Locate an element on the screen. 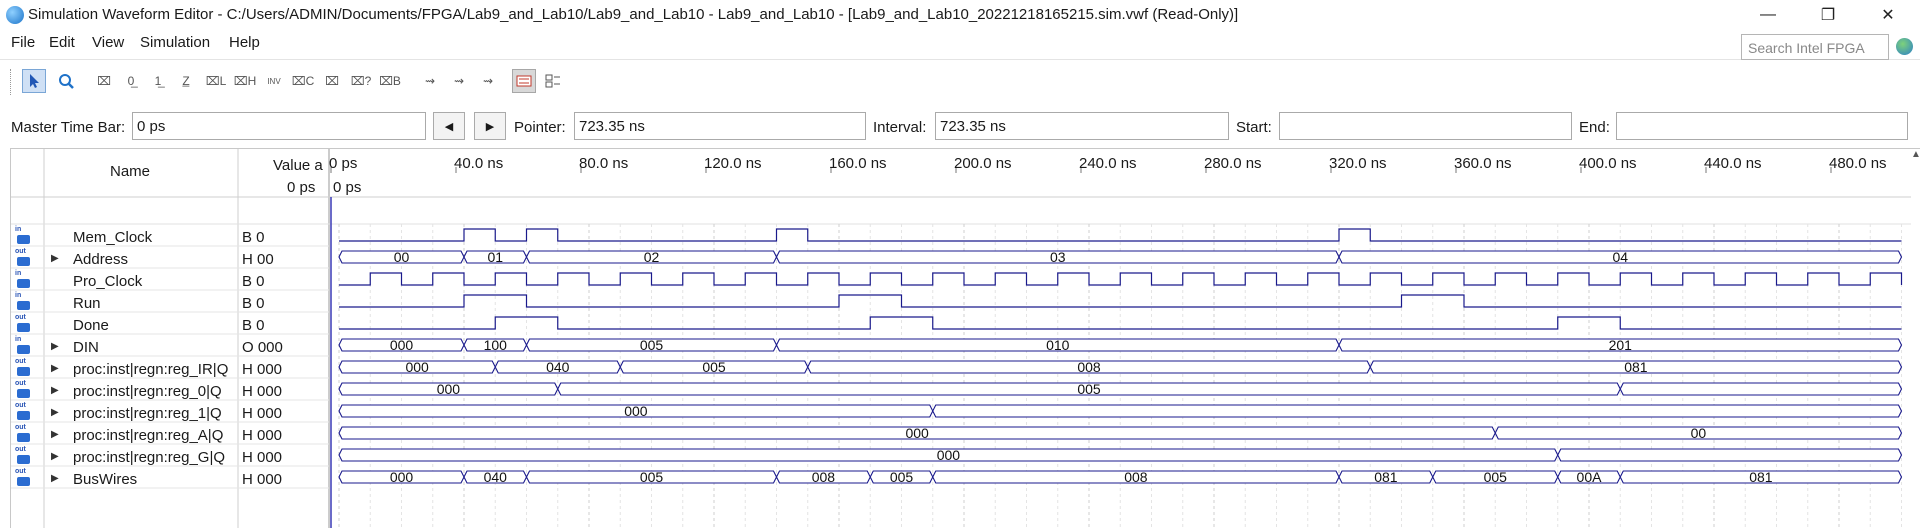 Image resolution: width=1920 pixels, height=528 pixels. count-value-button: ⌧C is located at coordinates (303, 81).